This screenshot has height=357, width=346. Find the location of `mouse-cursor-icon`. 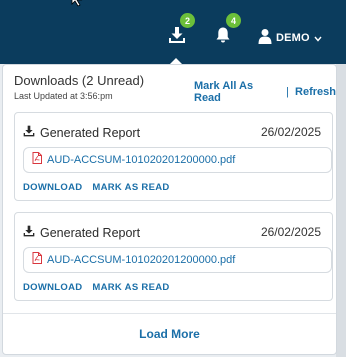

mouse-cursor-icon is located at coordinates (77, 6).